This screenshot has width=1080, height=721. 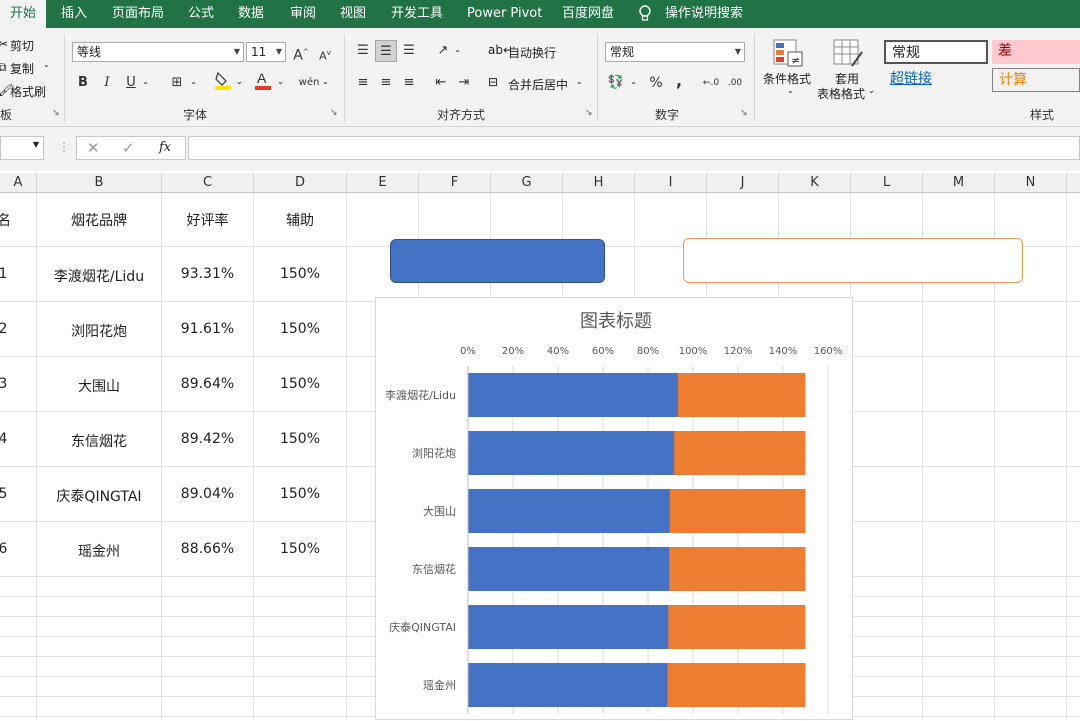 What do you see at coordinates (309, 83) in the screenshot?
I see `phonetic-icon: wén` at bounding box center [309, 83].